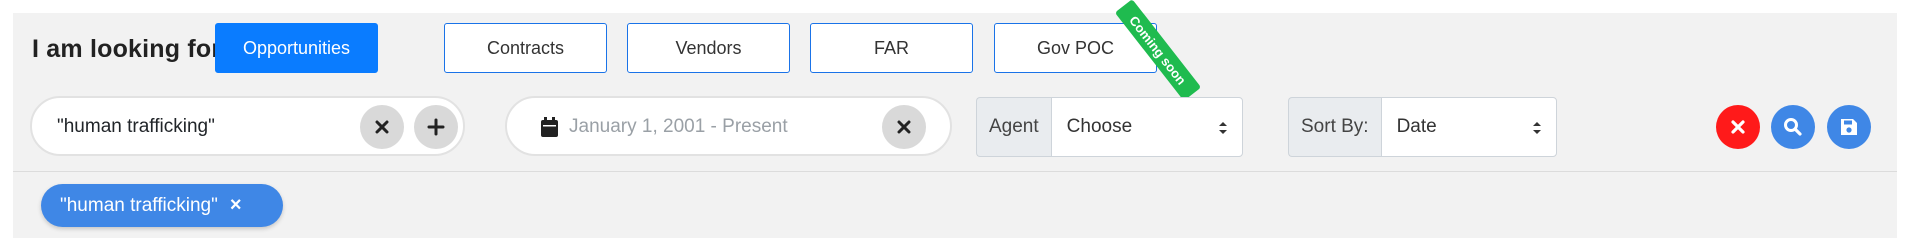  I want to click on keyword-search-value: "human trafficking", so click(136, 126).